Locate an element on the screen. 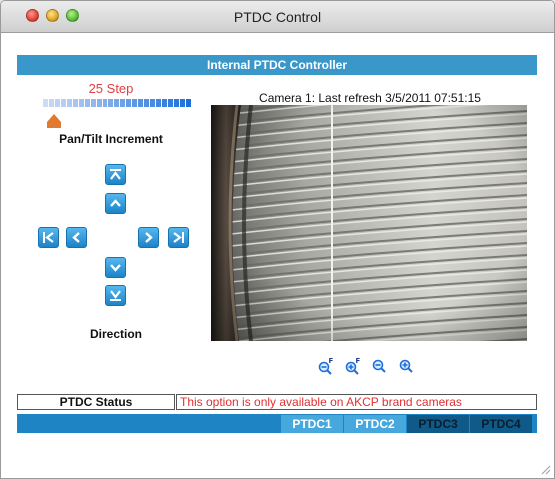  zoom-in-icon is located at coordinates (406, 366).